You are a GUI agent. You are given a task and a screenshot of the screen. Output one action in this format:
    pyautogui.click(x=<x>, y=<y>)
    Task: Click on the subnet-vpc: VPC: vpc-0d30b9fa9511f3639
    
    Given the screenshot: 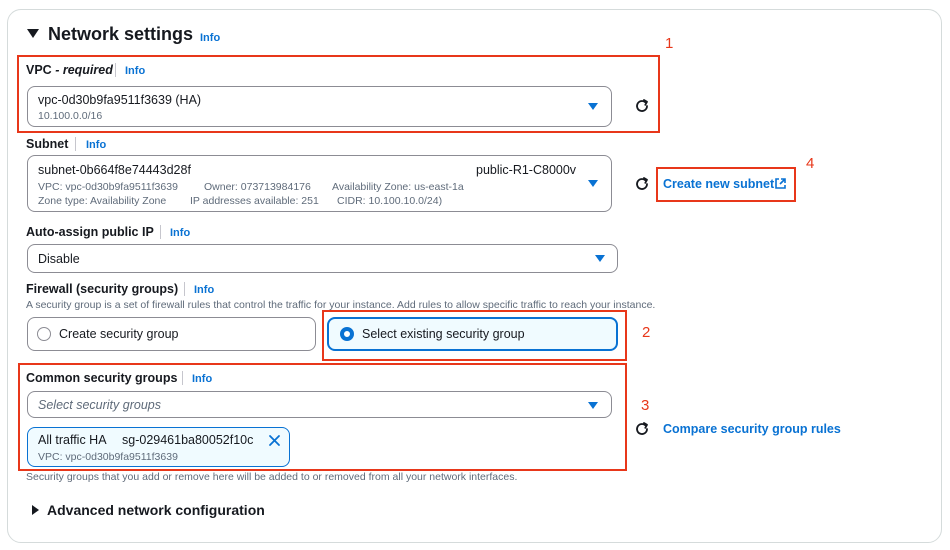 What is the action you would take?
    pyautogui.click(x=108, y=187)
    